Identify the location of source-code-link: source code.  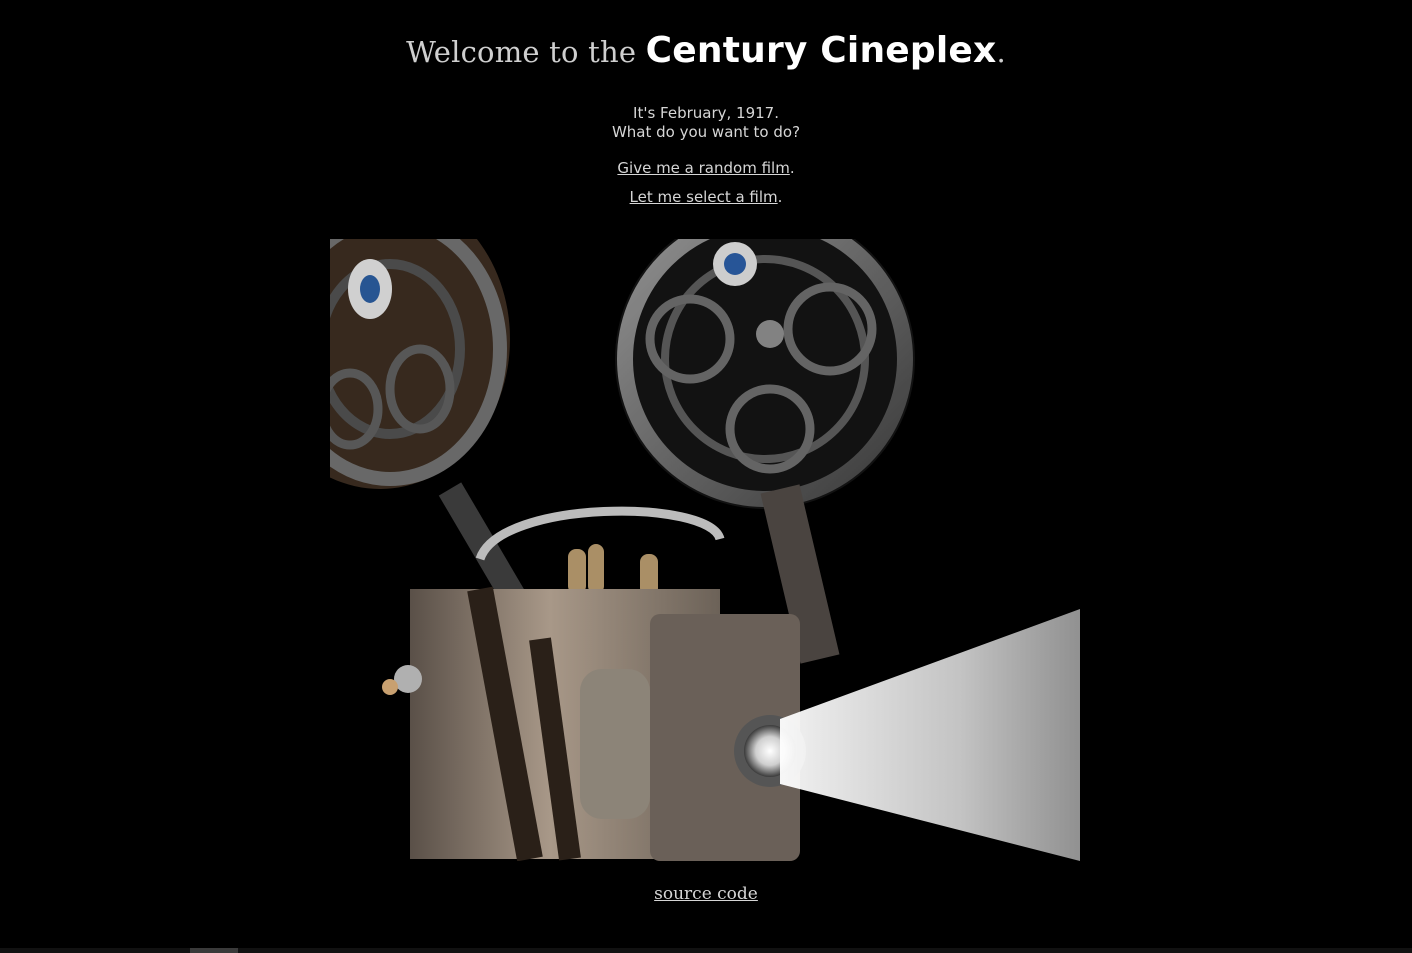
(706, 894).